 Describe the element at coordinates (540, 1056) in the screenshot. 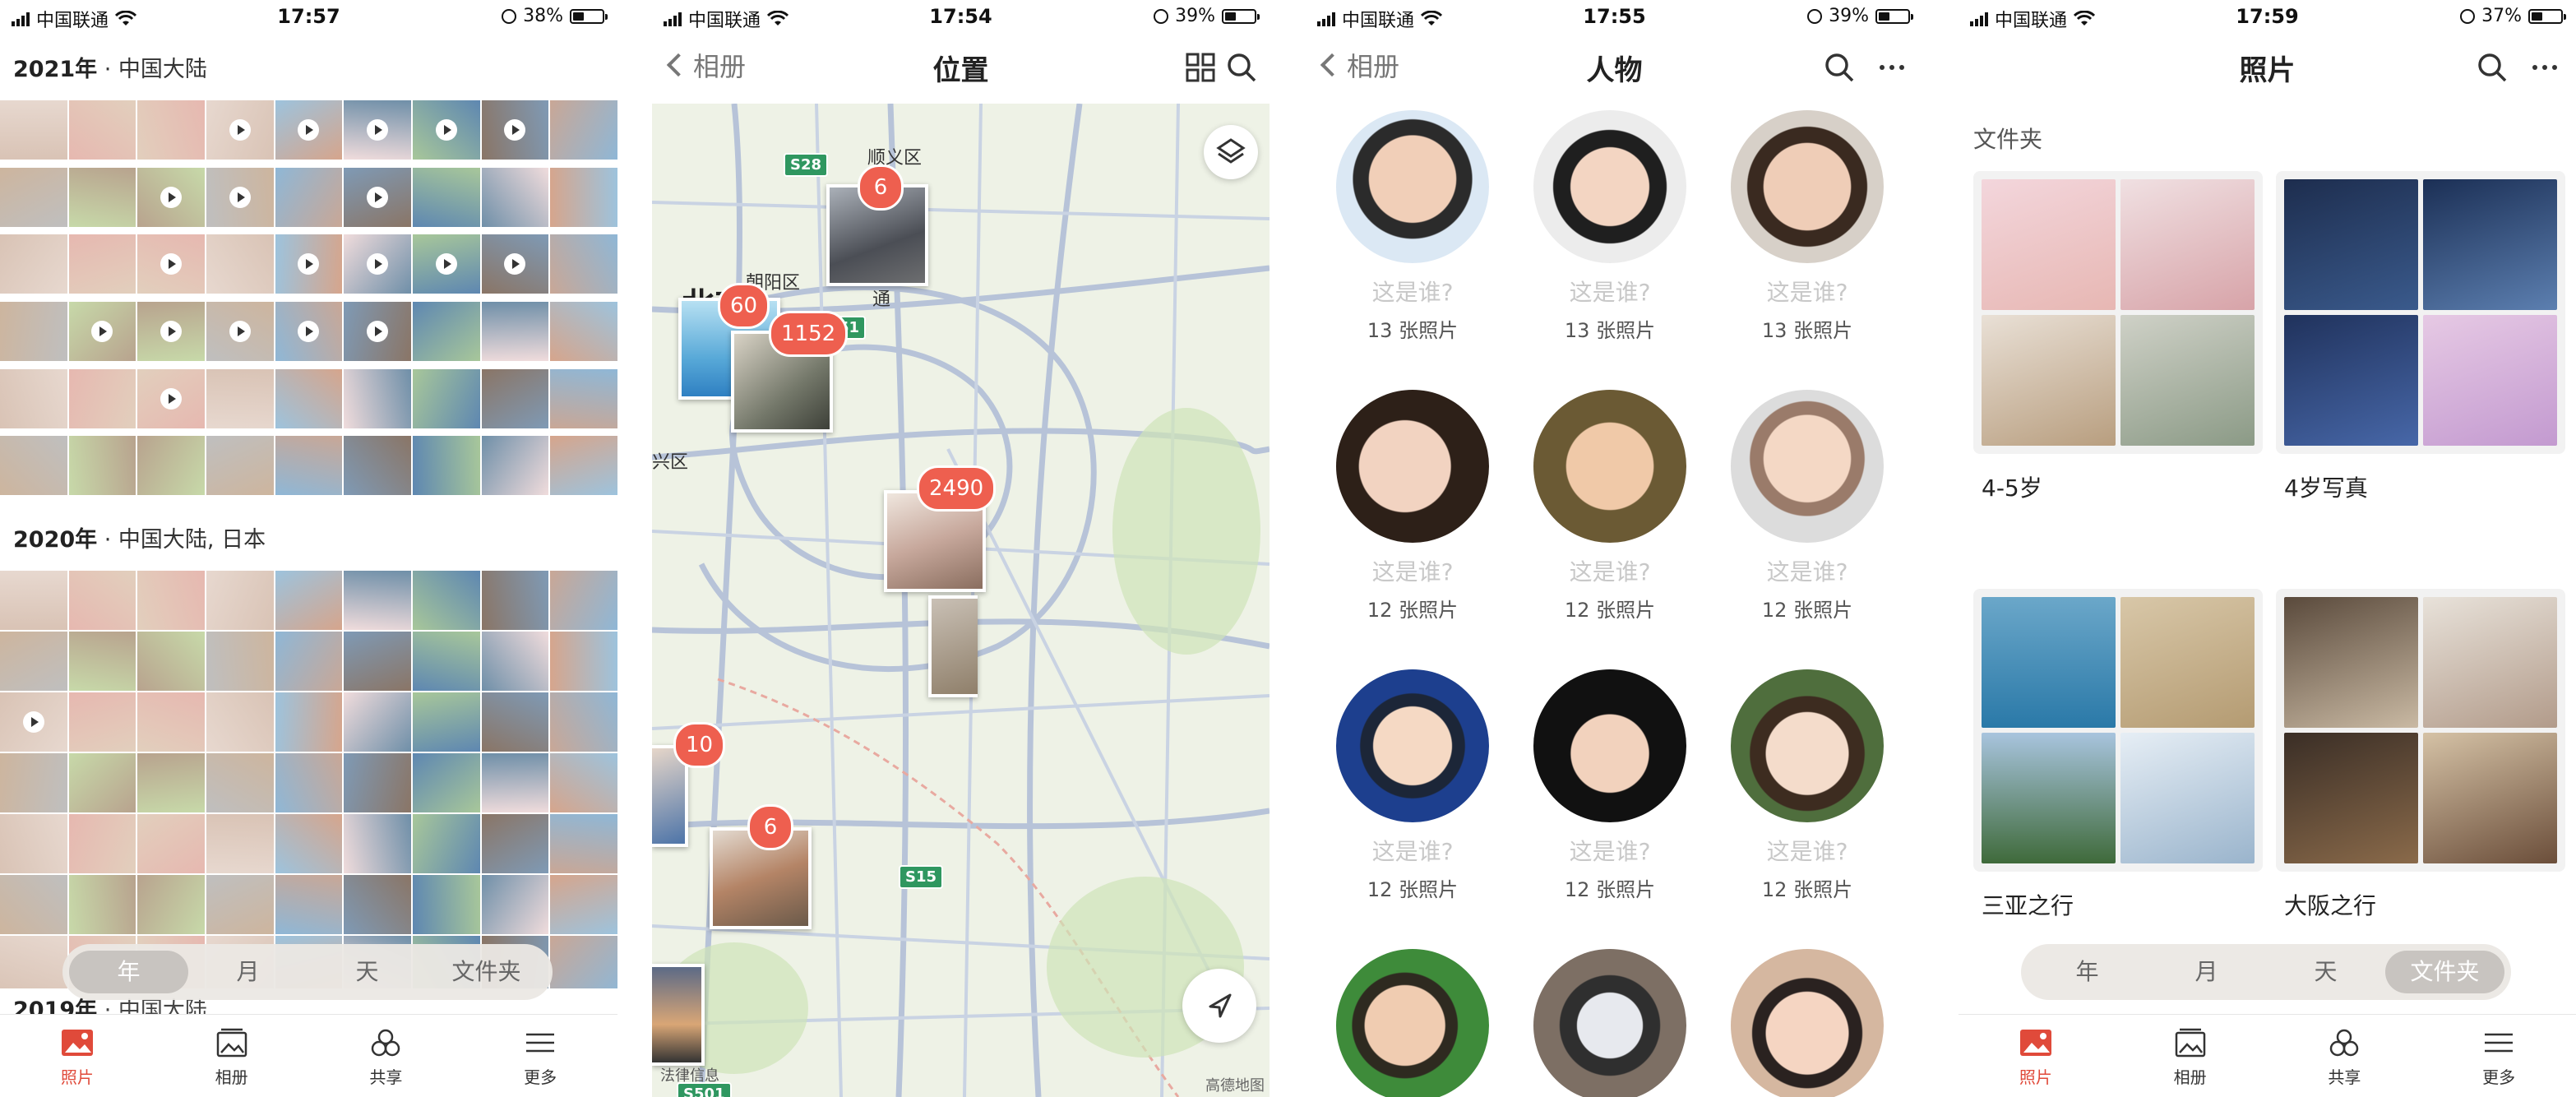

I see `tab-more: 更多` at that location.